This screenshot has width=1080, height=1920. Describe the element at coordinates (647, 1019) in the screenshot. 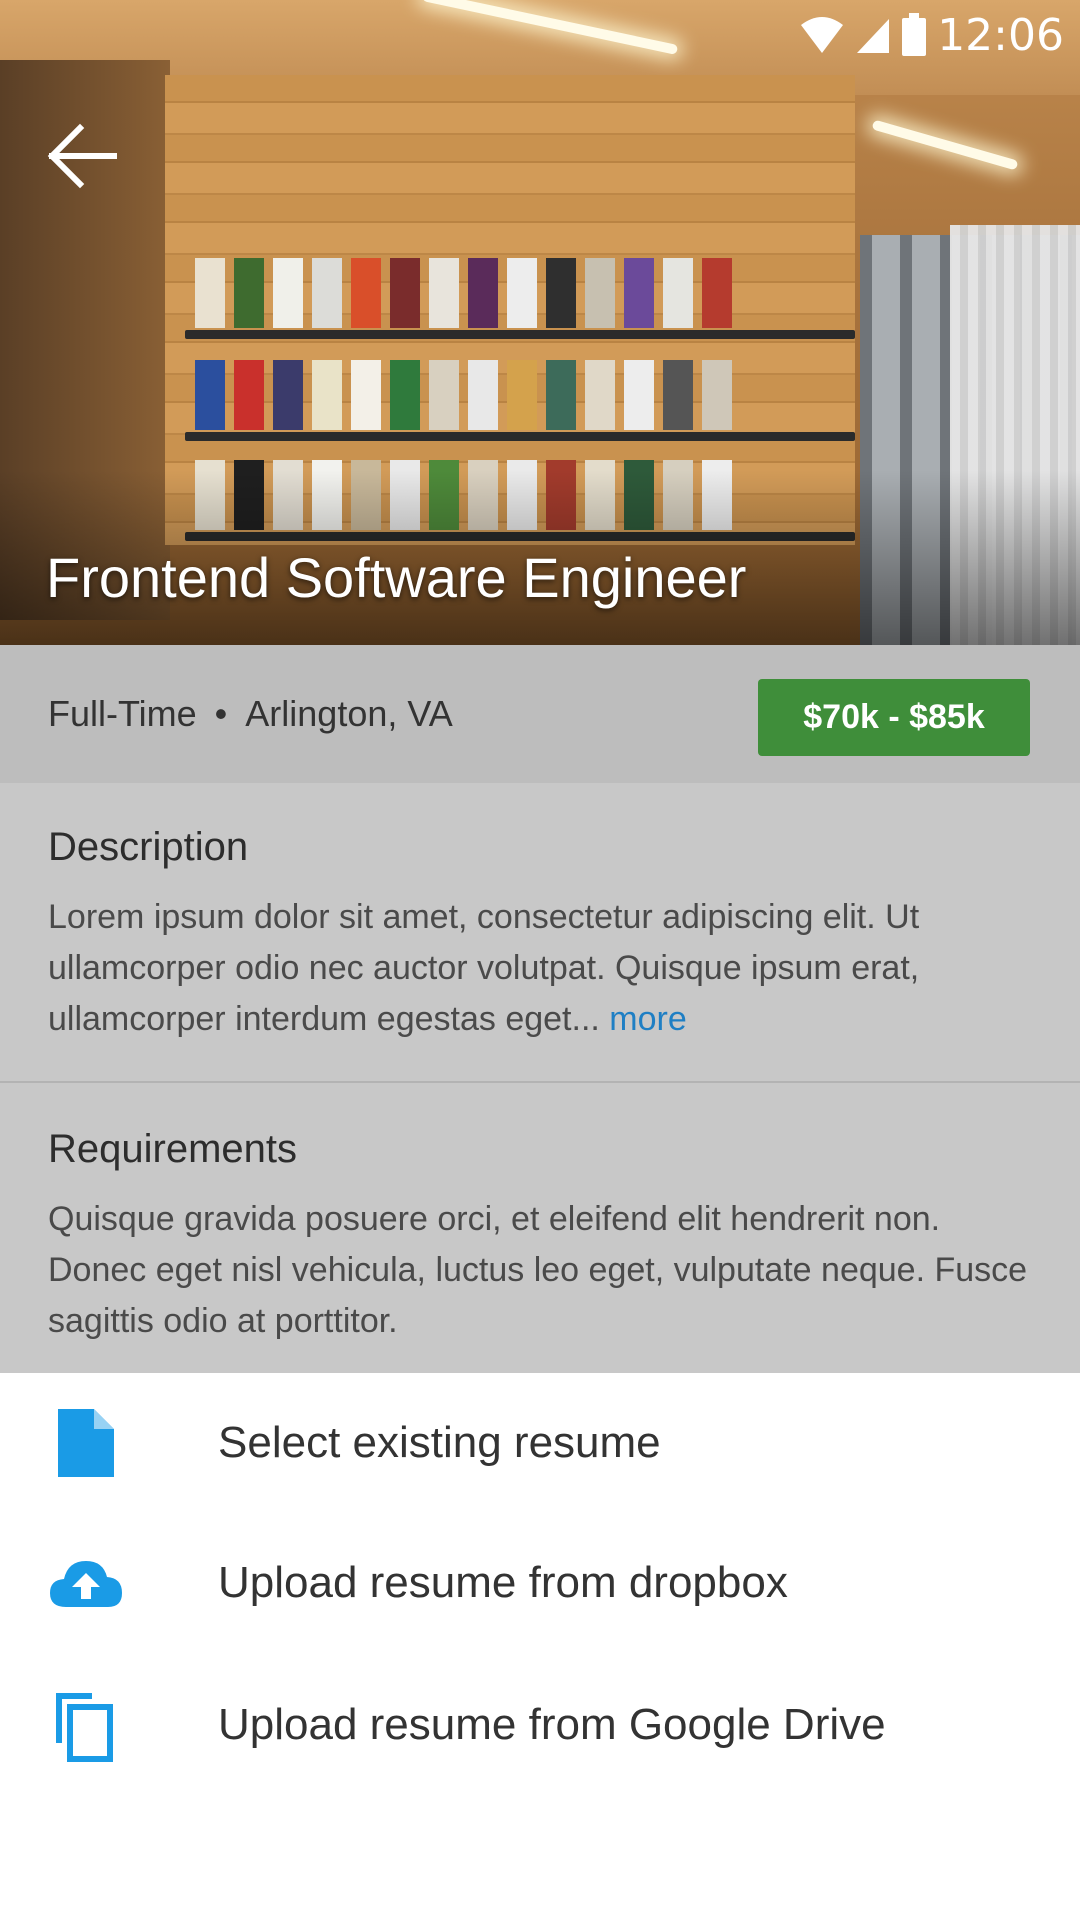

I see `more-link: more` at that location.